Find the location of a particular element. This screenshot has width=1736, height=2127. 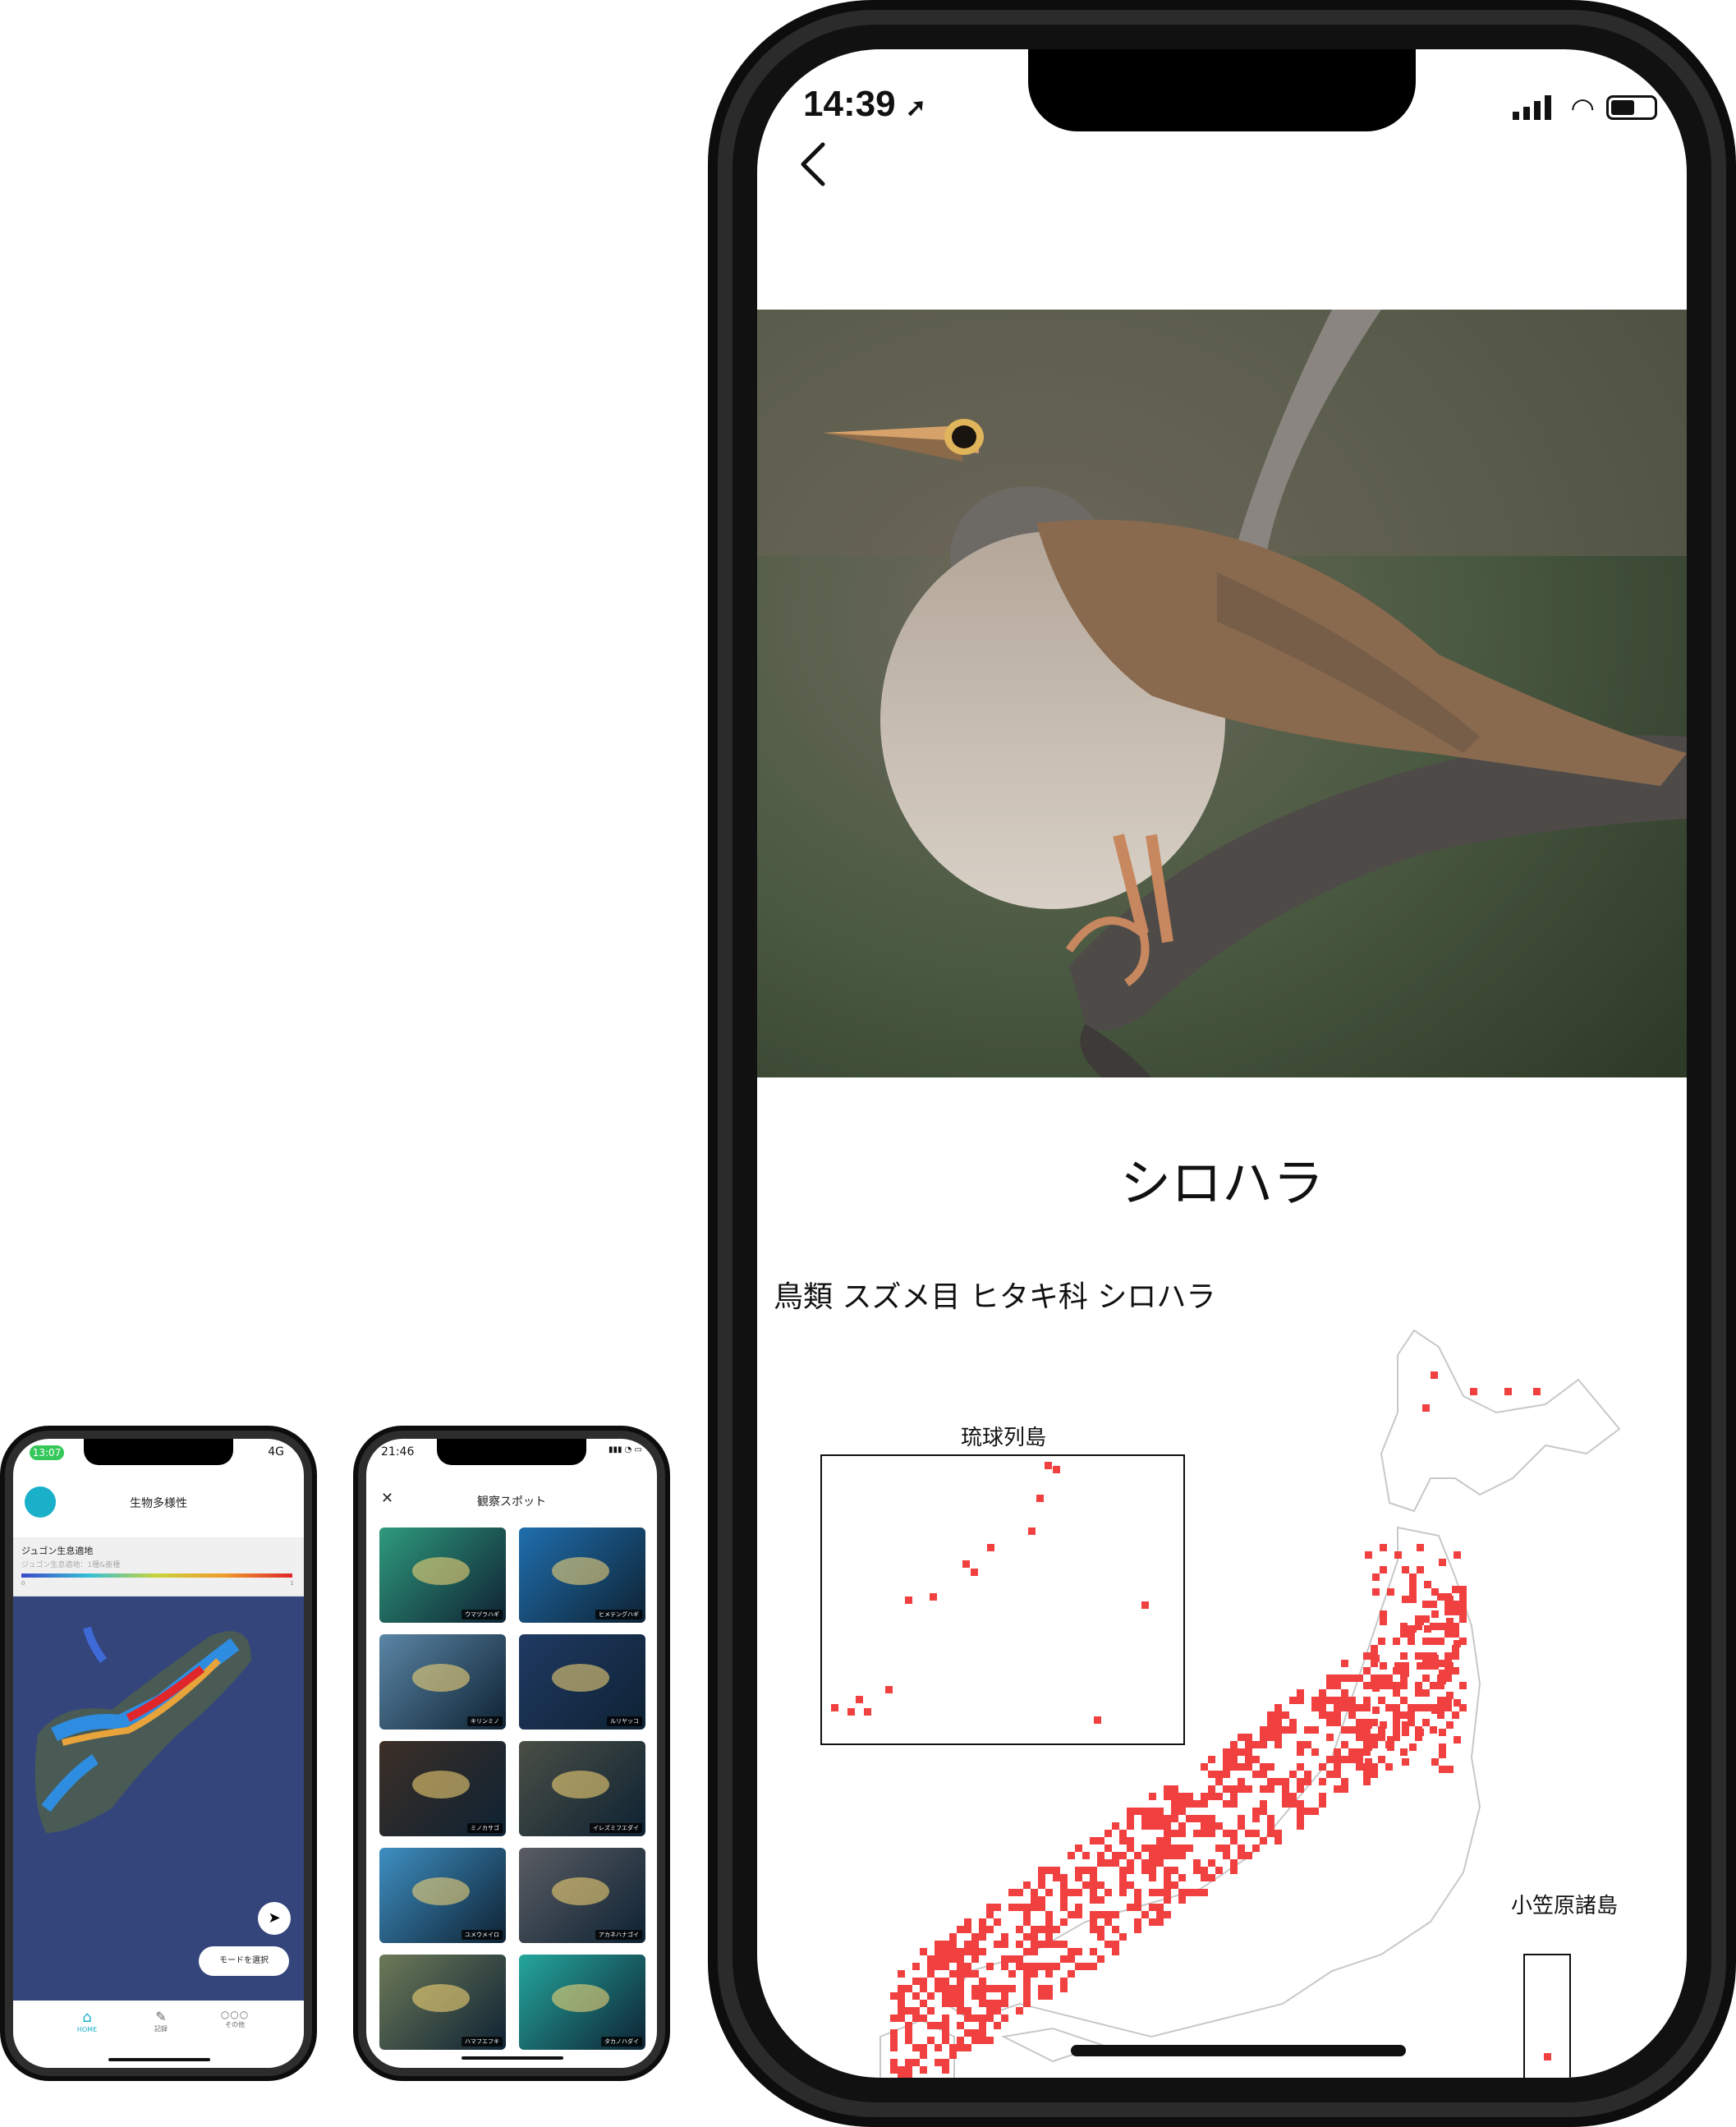

page-title: 生物多様性 is located at coordinates (158, 1503).